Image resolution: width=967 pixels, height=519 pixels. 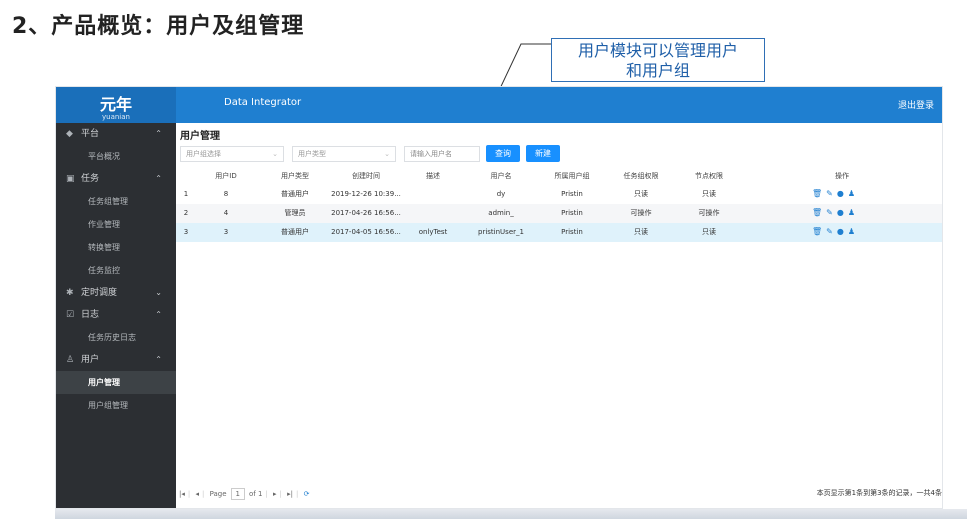 What do you see at coordinates (116, 117) in the screenshot?
I see `logo-subtext: yuanian` at bounding box center [116, 117].